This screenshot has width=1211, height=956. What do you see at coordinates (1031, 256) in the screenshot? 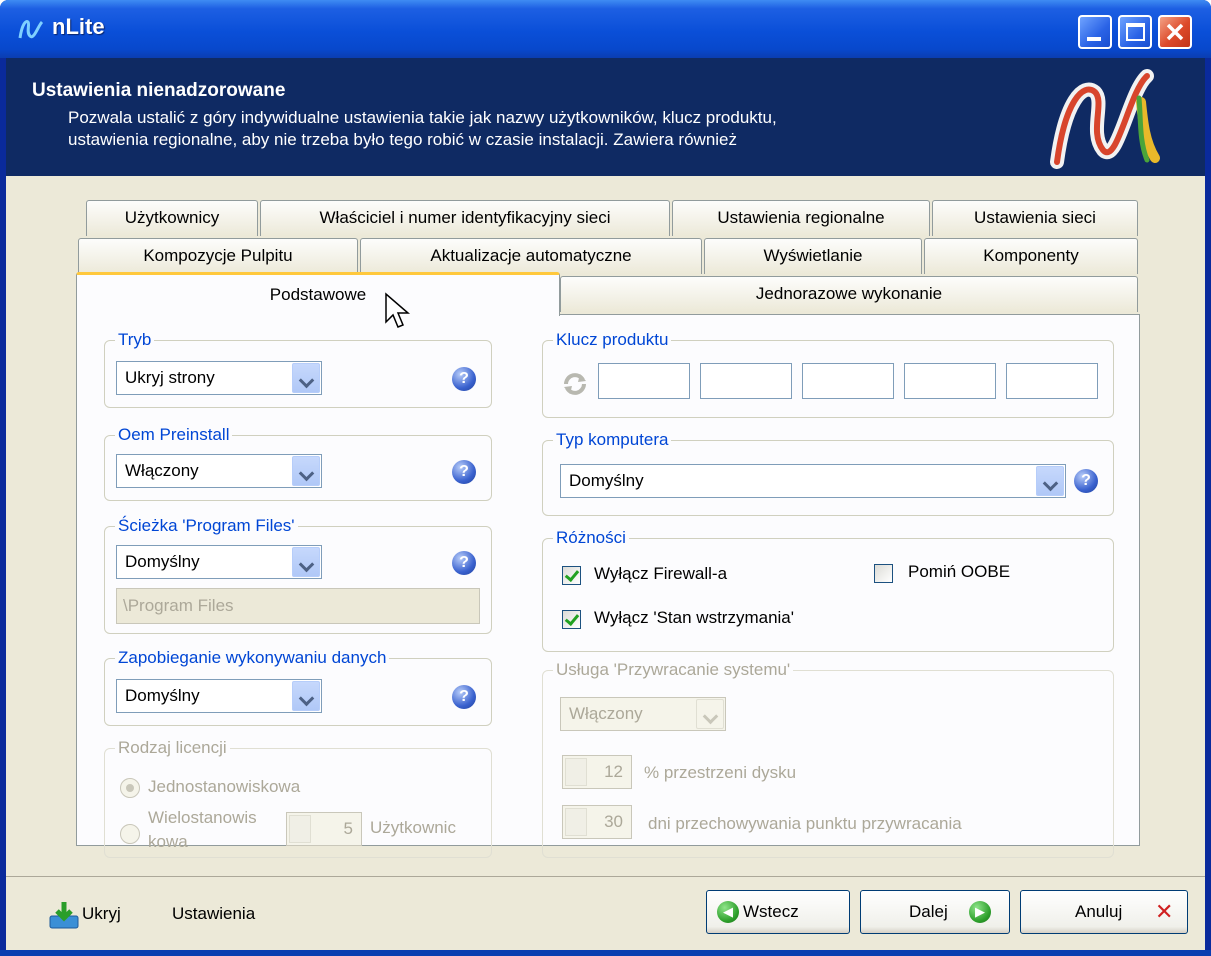
I see `tab-komponenty: Komponenty` at bounding box center [1031, 256].